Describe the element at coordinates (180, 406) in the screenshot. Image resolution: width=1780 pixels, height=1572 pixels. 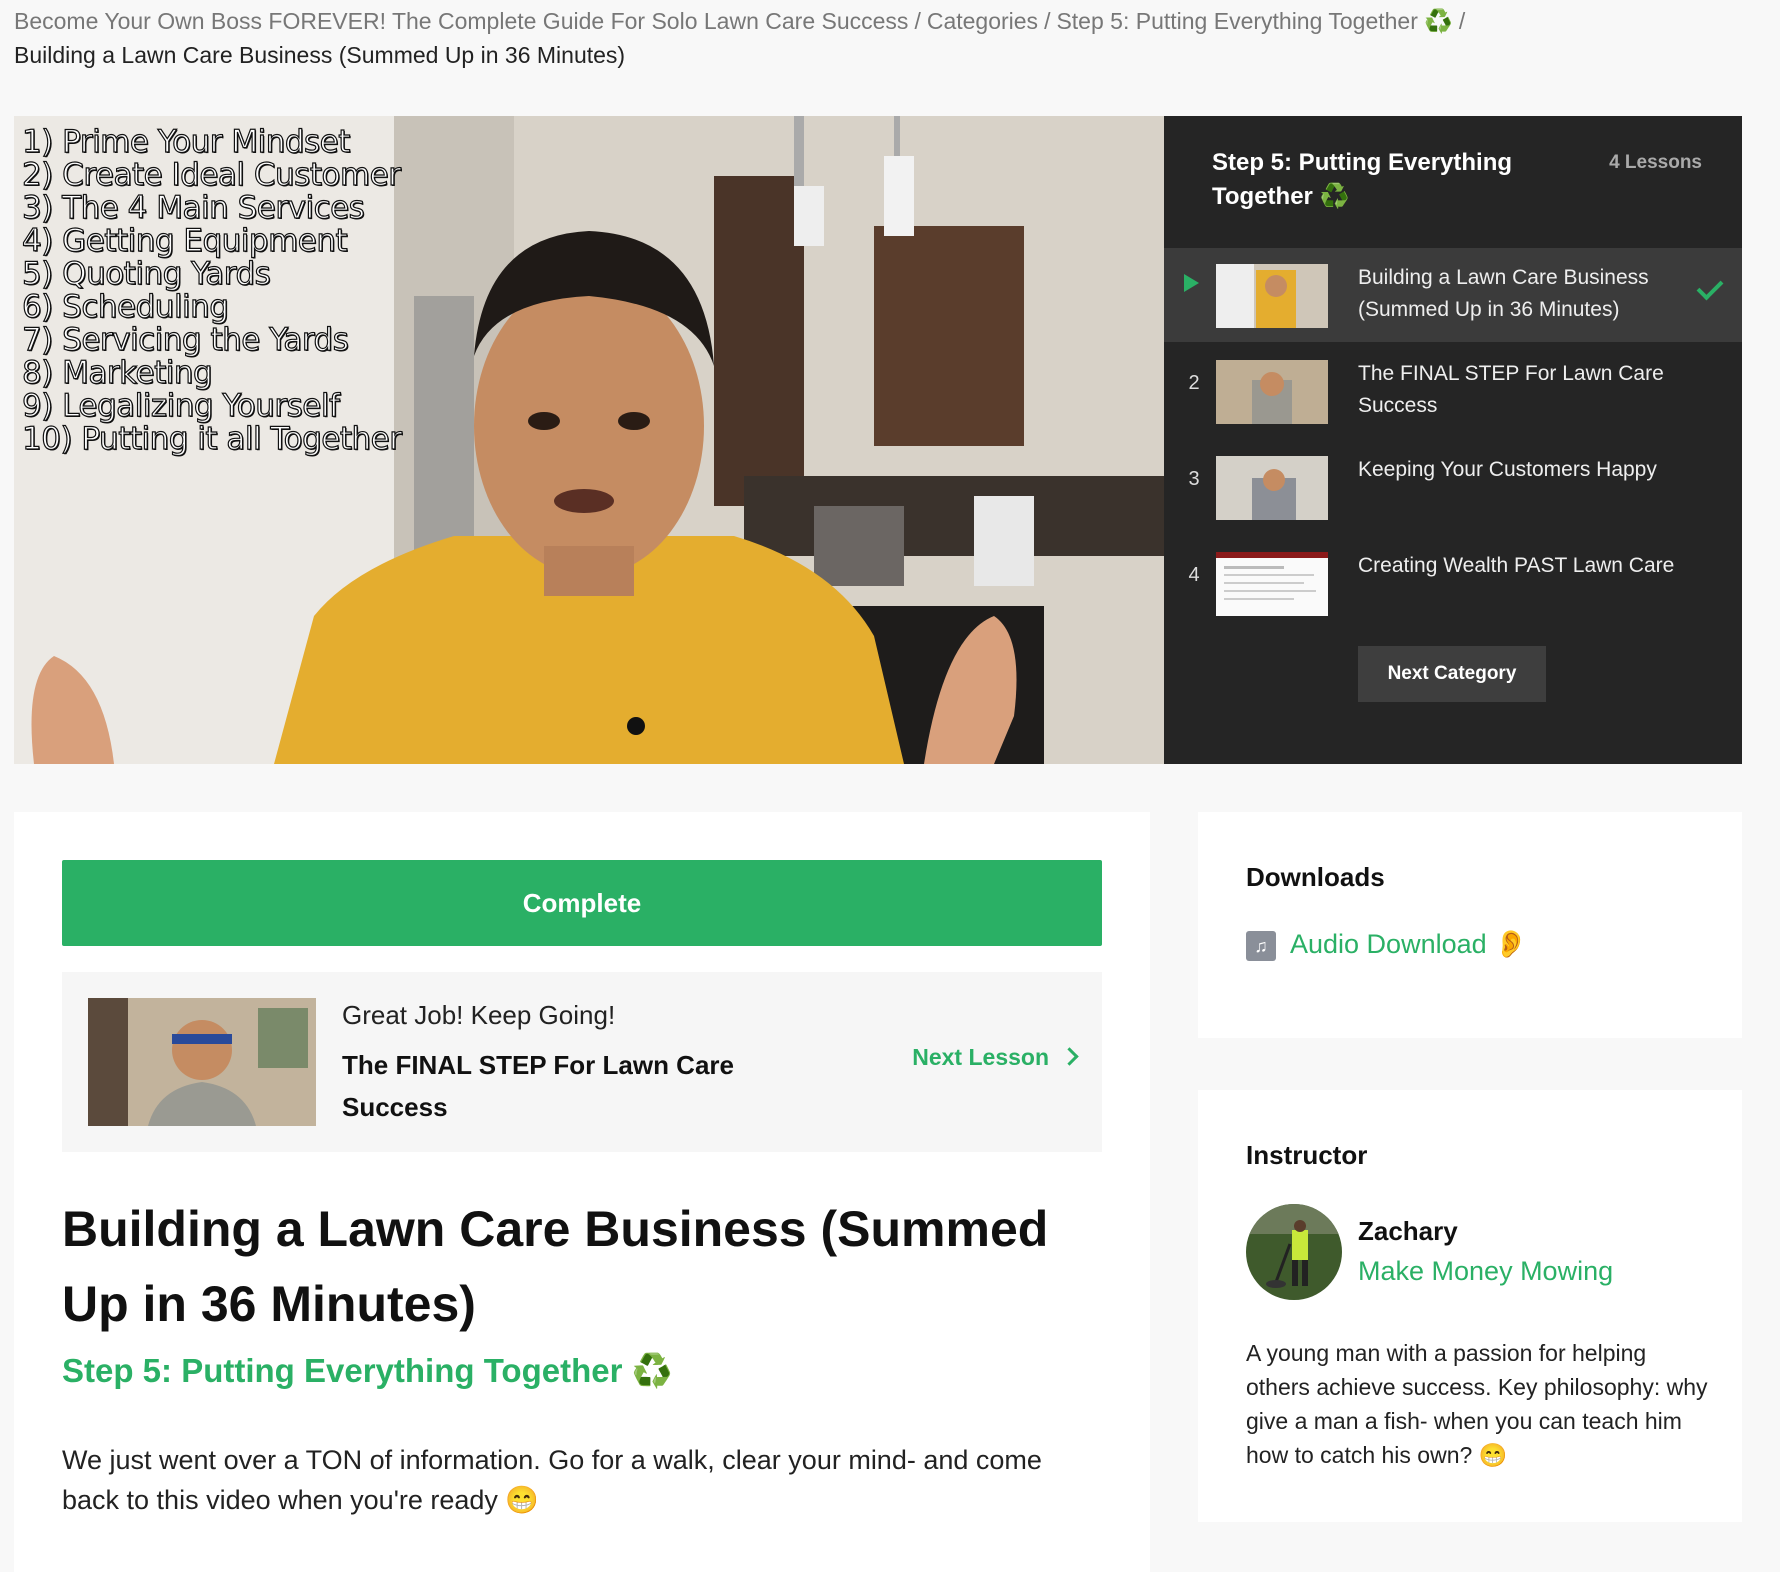
I see `video-topic: 9) Legalizing Yourself` at that location.